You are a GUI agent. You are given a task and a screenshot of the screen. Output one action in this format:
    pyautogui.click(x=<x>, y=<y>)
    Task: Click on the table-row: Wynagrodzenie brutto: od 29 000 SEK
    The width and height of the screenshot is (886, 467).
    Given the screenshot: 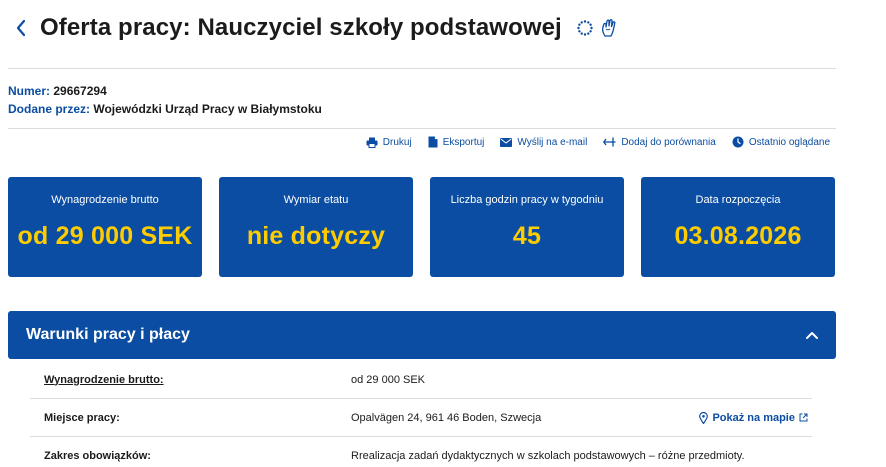 What is the action you would take?
    pyautogui.click(x=421, y=380)
    